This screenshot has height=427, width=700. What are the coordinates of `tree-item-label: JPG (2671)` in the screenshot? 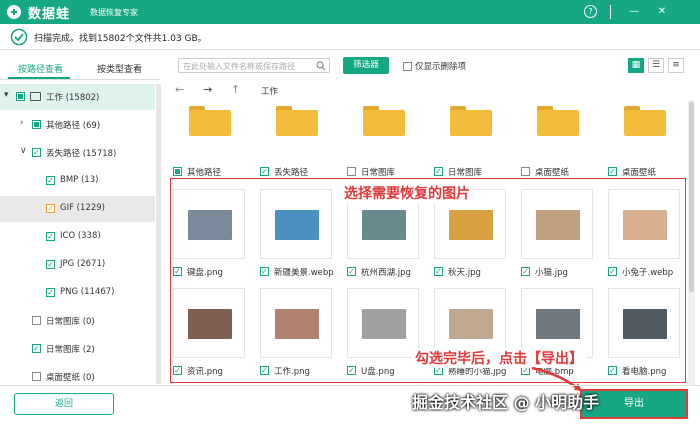 It's located at (83, 264).